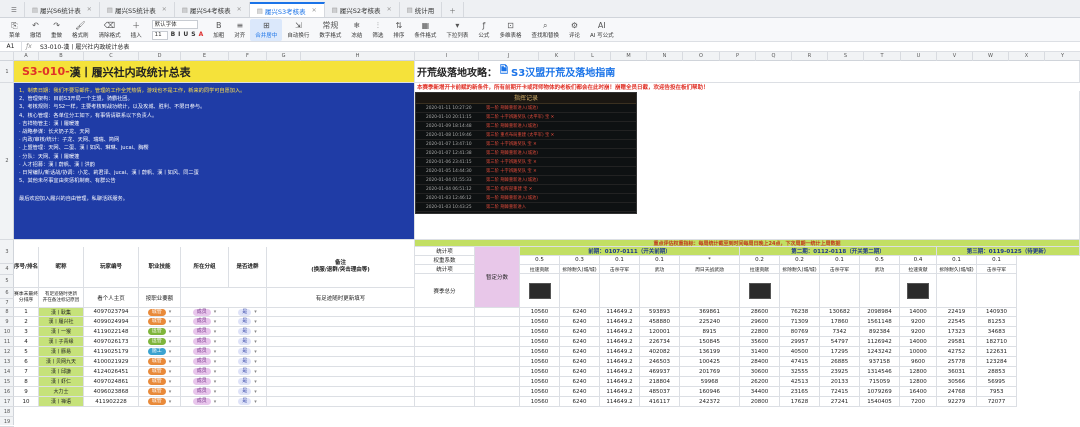 The width and height of the screenshot is (1080, 427). What do you see at coordinates (997, 352) in the screenshot?
I see `row-5-v11: 122631` at bounding box center [997, 352].